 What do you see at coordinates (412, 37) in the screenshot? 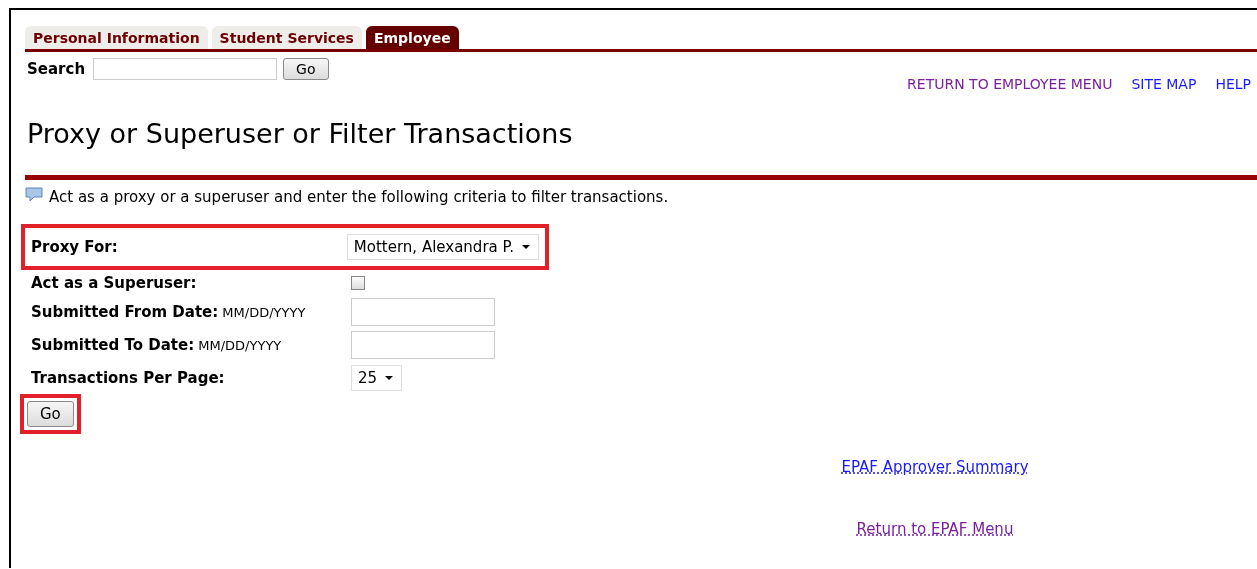
I see `tab: Employee` at bounding box center [412, 37].